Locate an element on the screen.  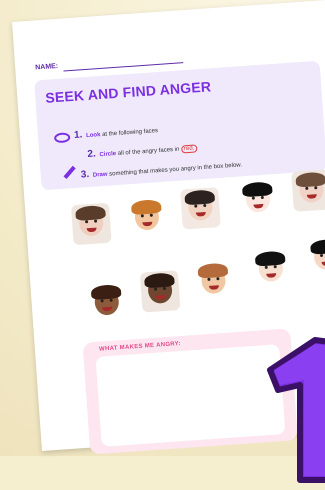
name-label: NAME: is located at coordinates (47, 67).